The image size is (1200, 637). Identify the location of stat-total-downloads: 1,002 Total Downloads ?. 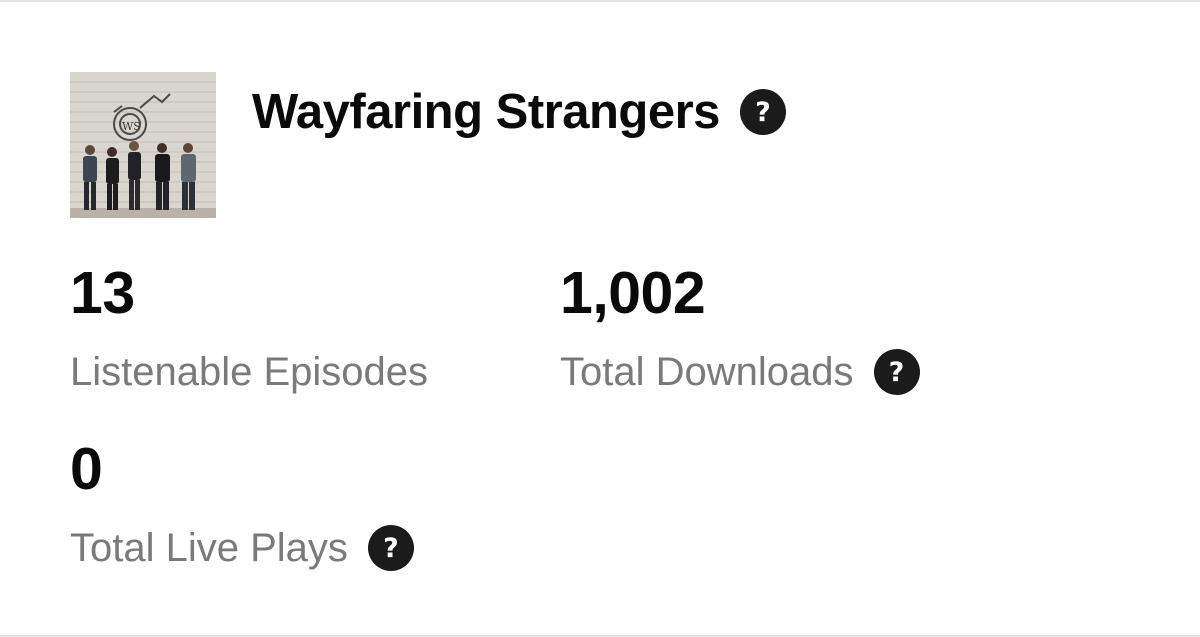
(740, 329).